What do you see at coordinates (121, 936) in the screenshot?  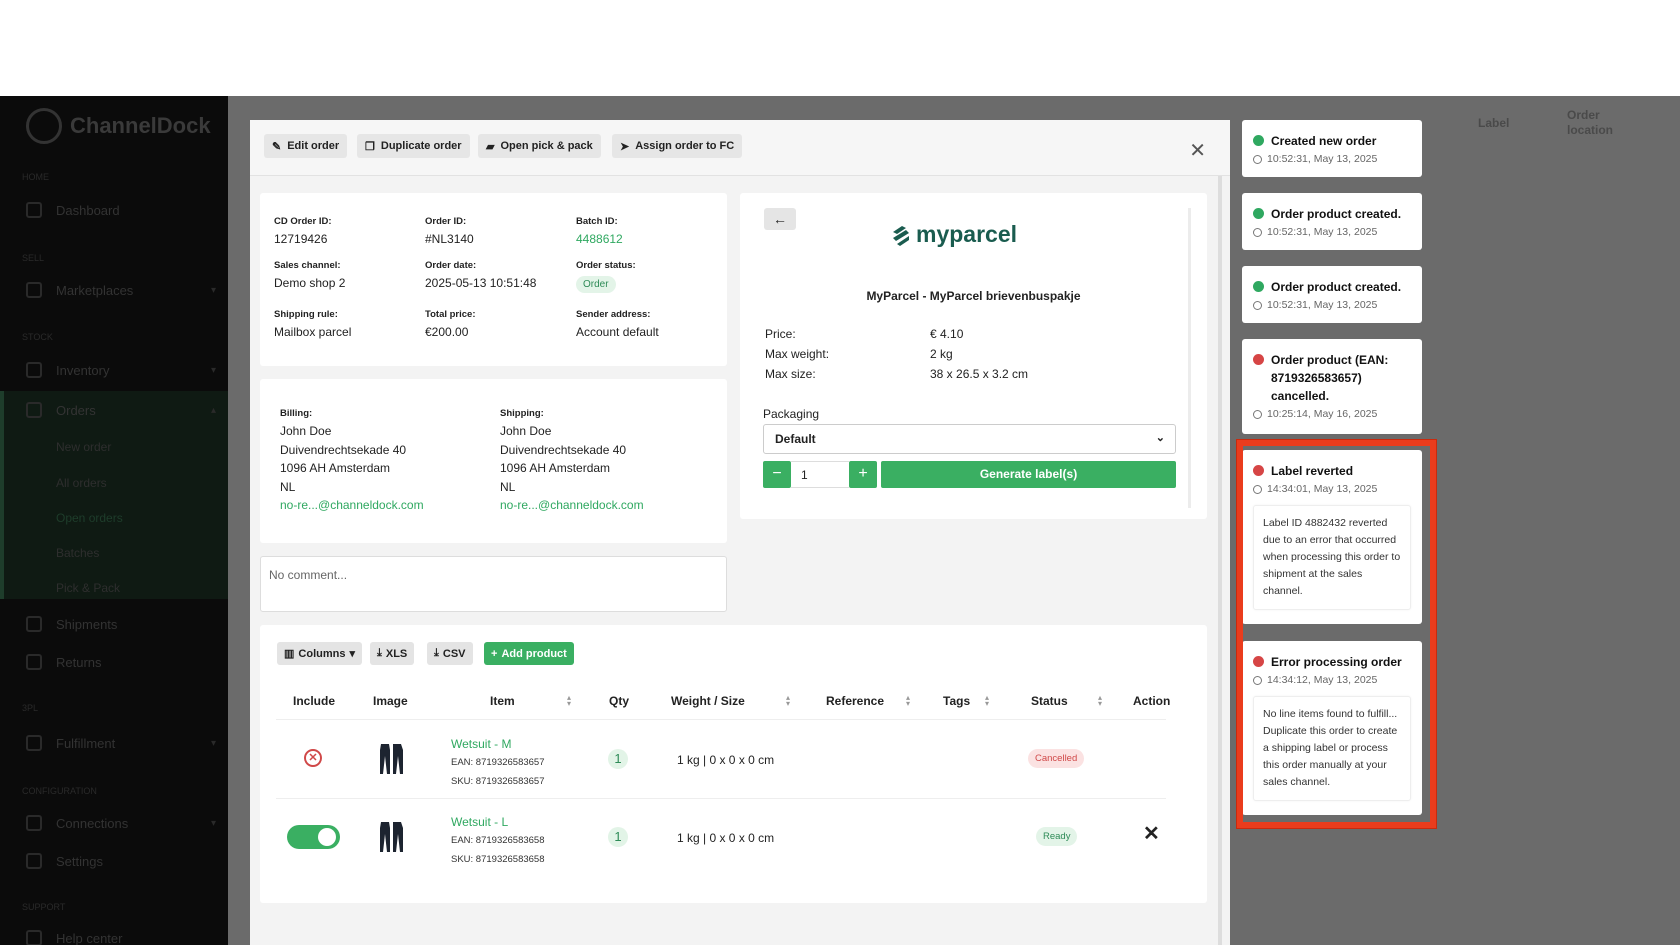 I see `sidebar-item-help-center: Help center` at bounding box center [121, 936].